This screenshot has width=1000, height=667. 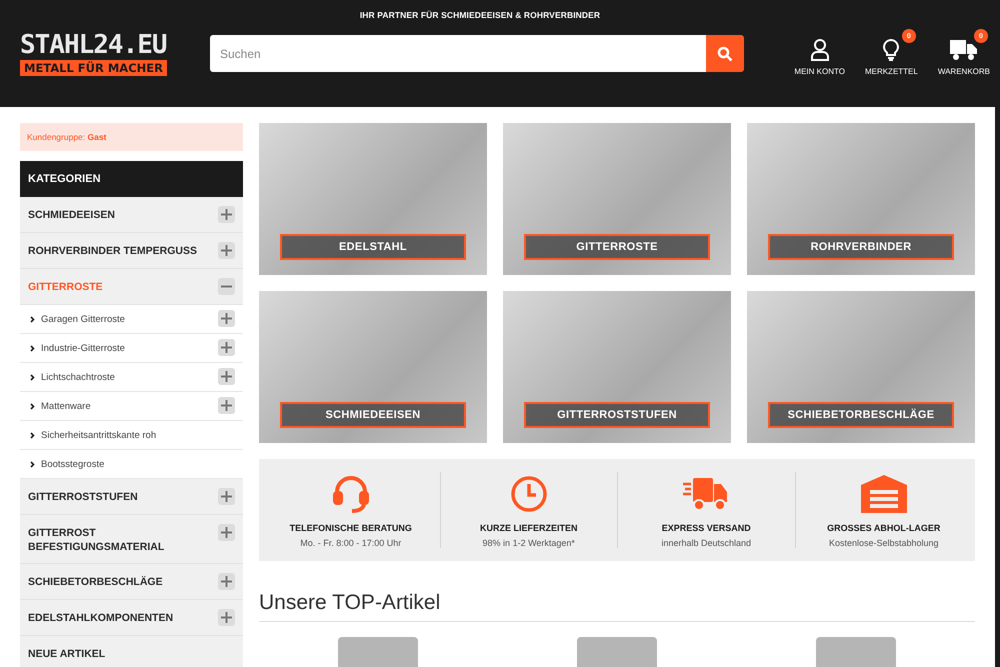 I want to click on section-heading: Unsere TOP-Artikel, so click(x=617, y=606).